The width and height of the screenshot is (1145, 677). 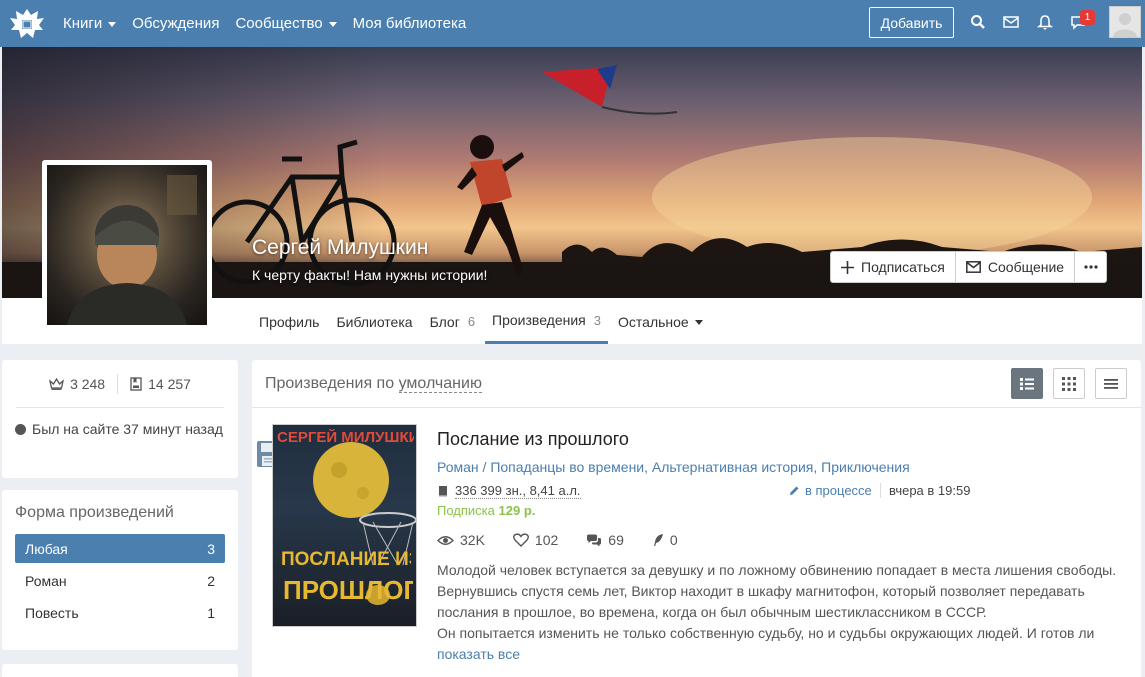 I want to click on filter-label: Роман, so click(x=46, y=580).